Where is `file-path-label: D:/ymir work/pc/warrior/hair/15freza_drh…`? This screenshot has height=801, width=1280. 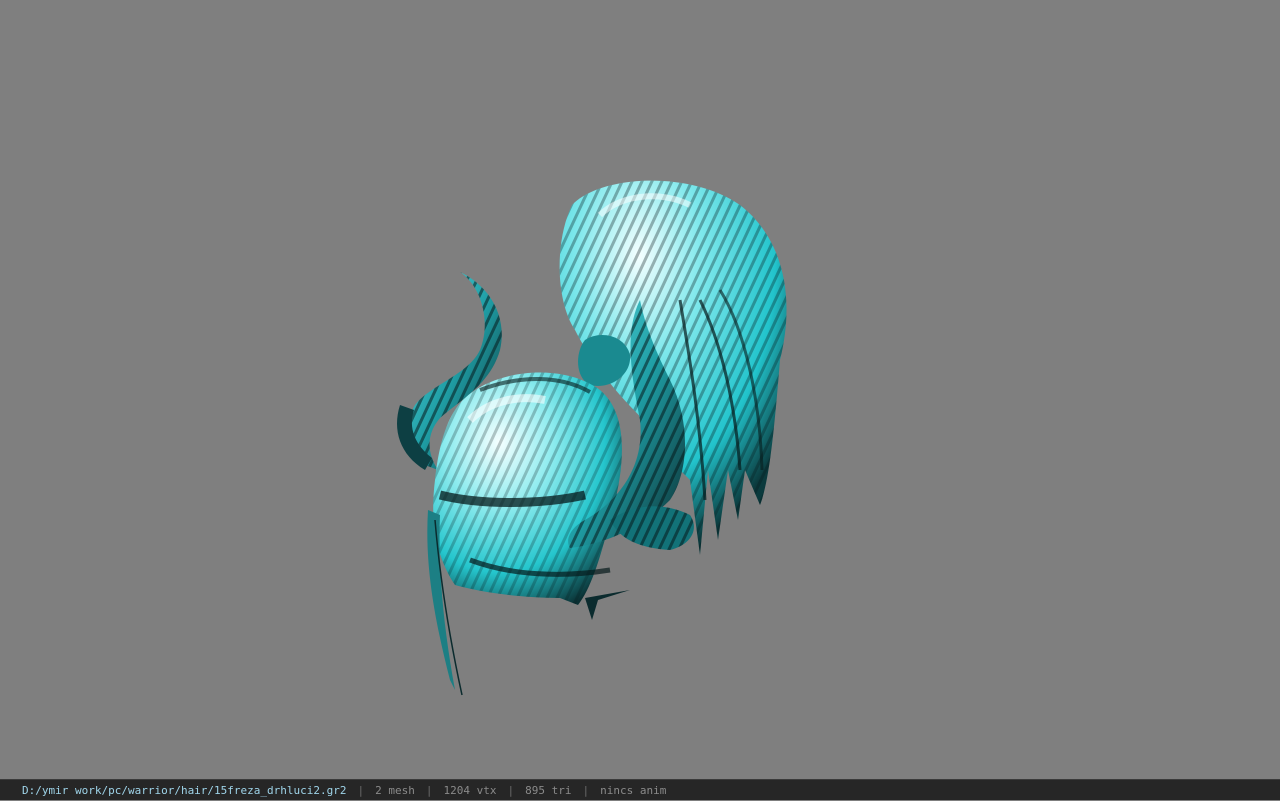
file-path-label: D:/ymir work/pc/warrior/hair/15freza_drh… is located at coordinates (184, 790).